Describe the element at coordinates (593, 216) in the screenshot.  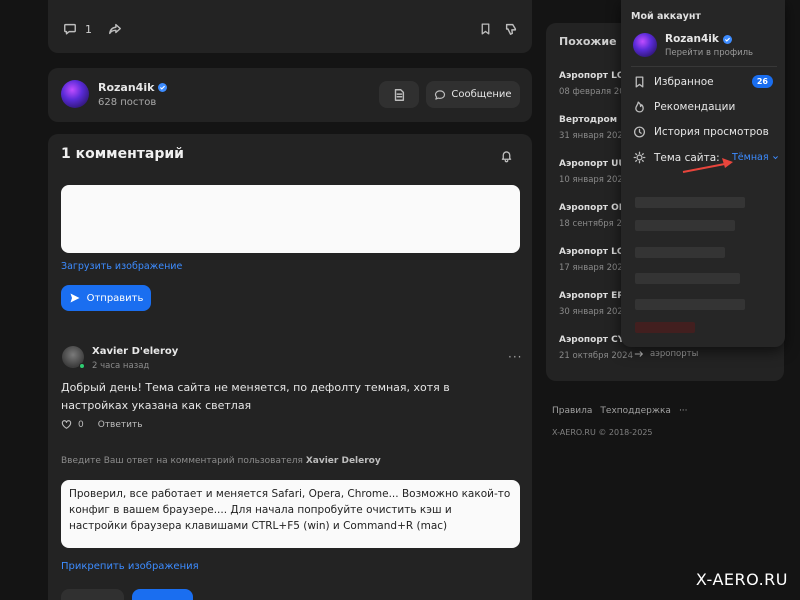
I see `list-item: Аэропорт OEJ 18 сентября 20` at that location.